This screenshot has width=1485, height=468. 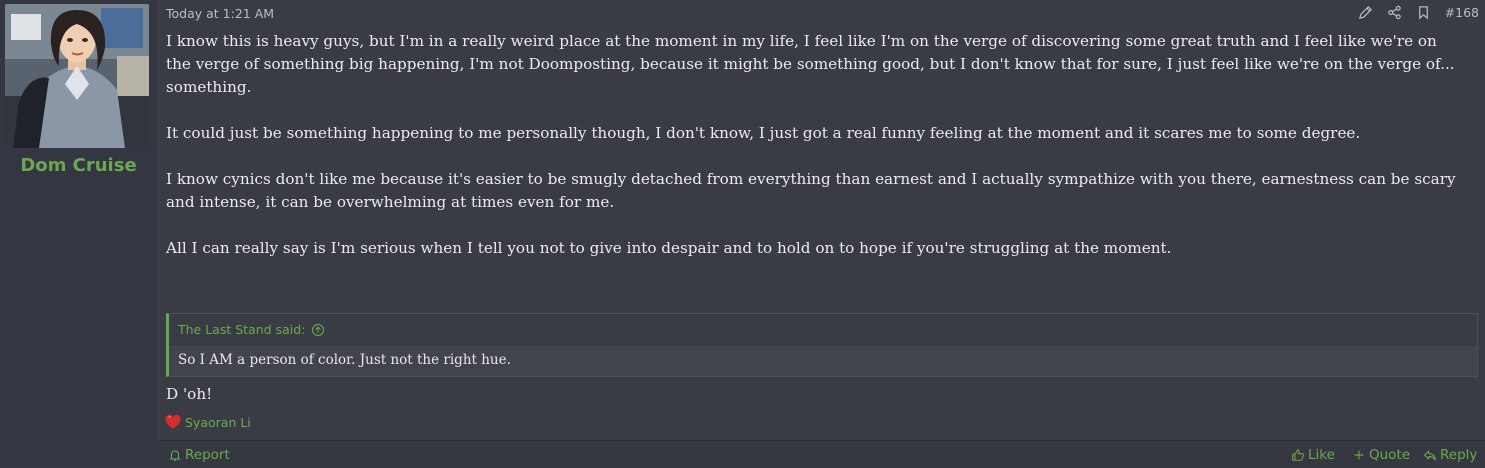 What do you see at coordinates (189, 394) in the screenshot?
I see `reply-text: D 'oh!` at bounding box center [189, 394].